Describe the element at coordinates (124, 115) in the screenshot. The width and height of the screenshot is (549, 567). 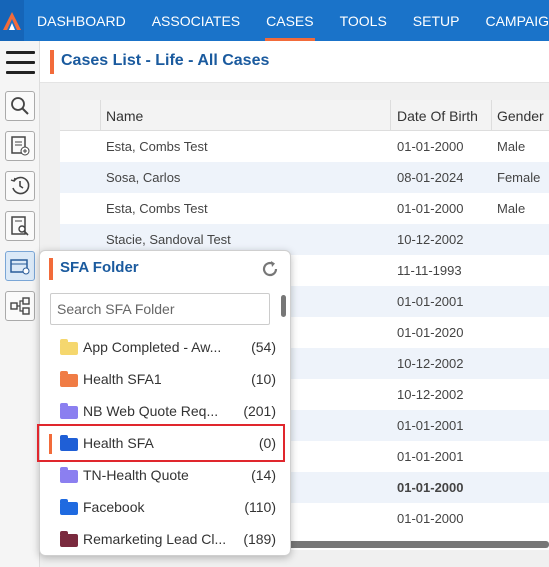
I see `column-header-name: Name` at that location.